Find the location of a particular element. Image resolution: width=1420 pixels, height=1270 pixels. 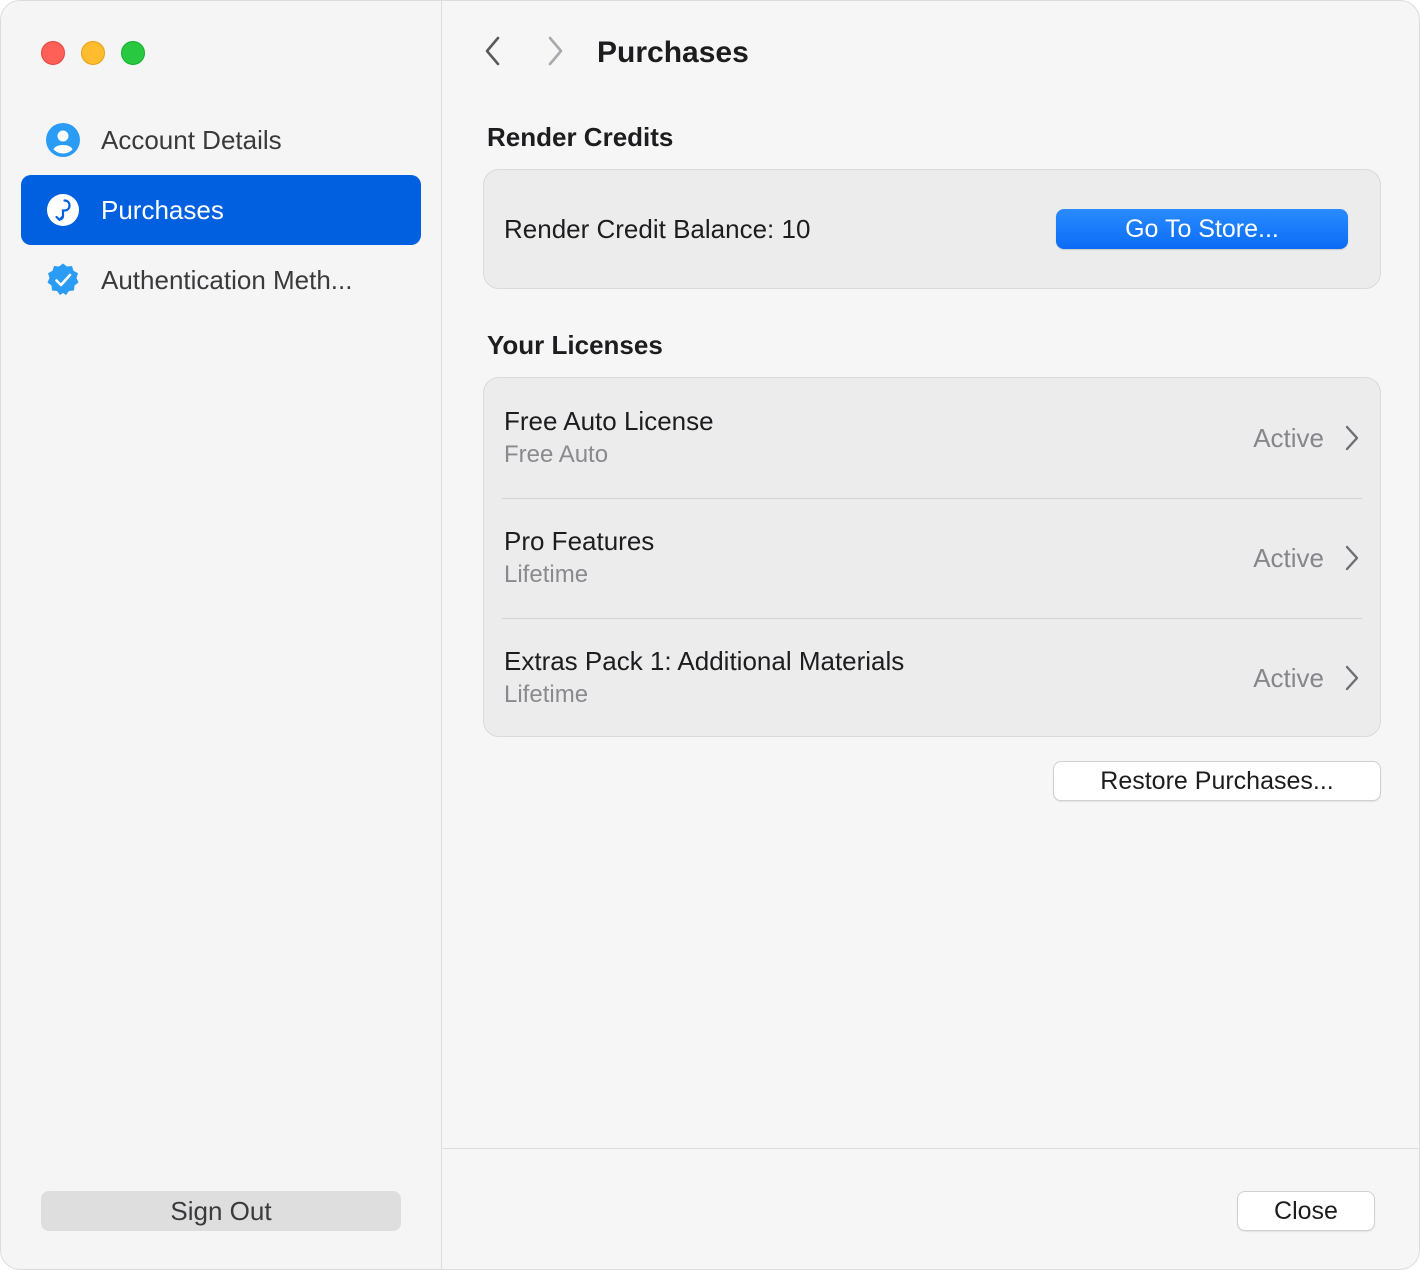

forward-button is located at coordinates (555, 53).